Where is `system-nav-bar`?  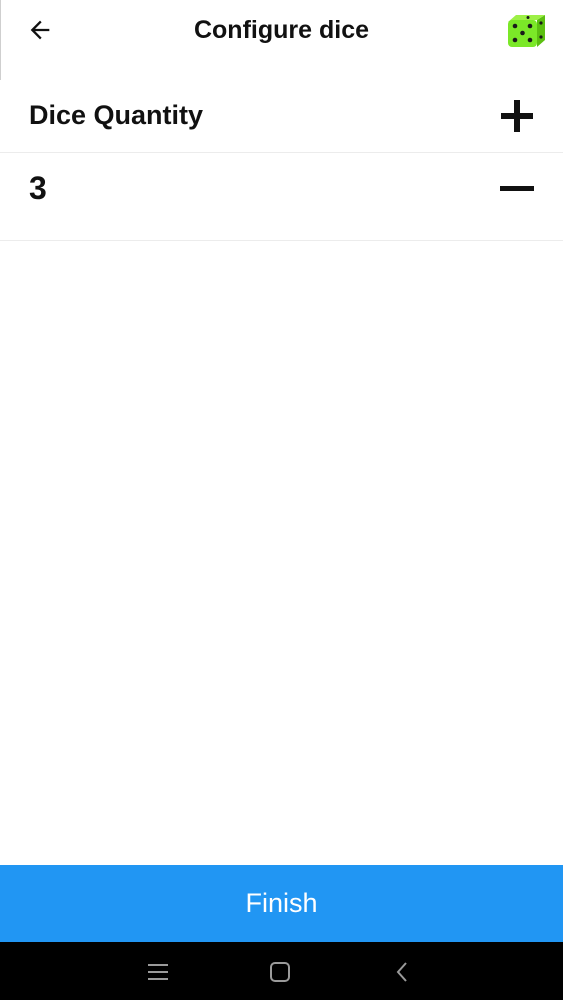
system-nav-bar is located at coordinates (281, 971).